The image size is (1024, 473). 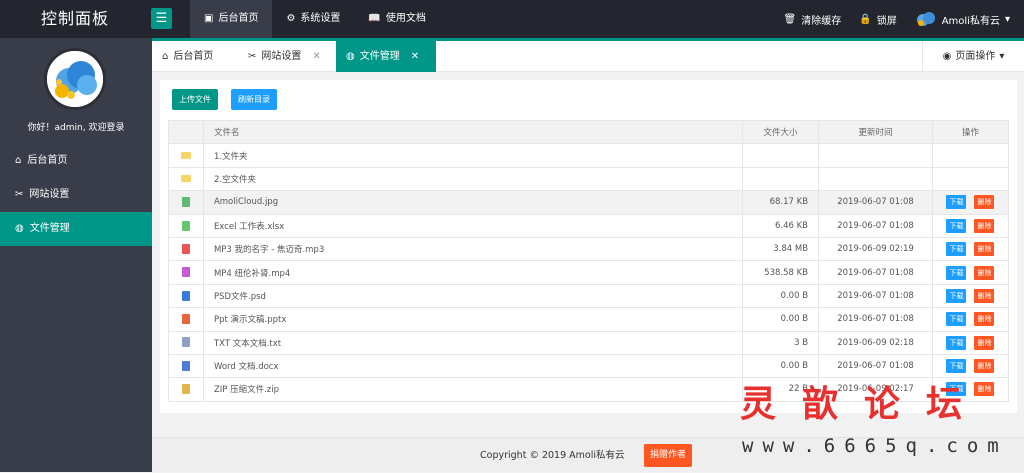 I want to click on hamburger-icon: ☰, so click(x=161, y=18).